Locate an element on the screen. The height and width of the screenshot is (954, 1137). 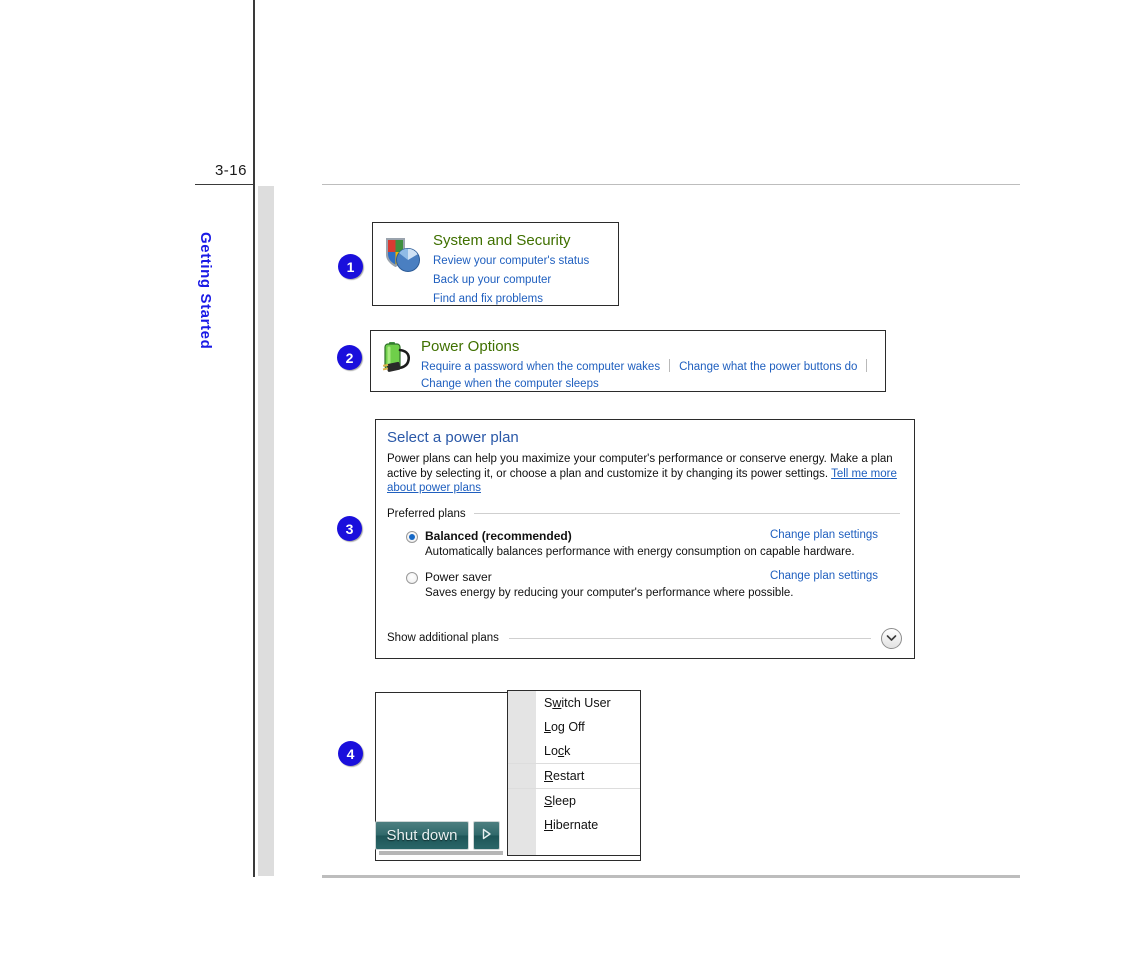
radio-power-saver is located at coordinates (412, 577).